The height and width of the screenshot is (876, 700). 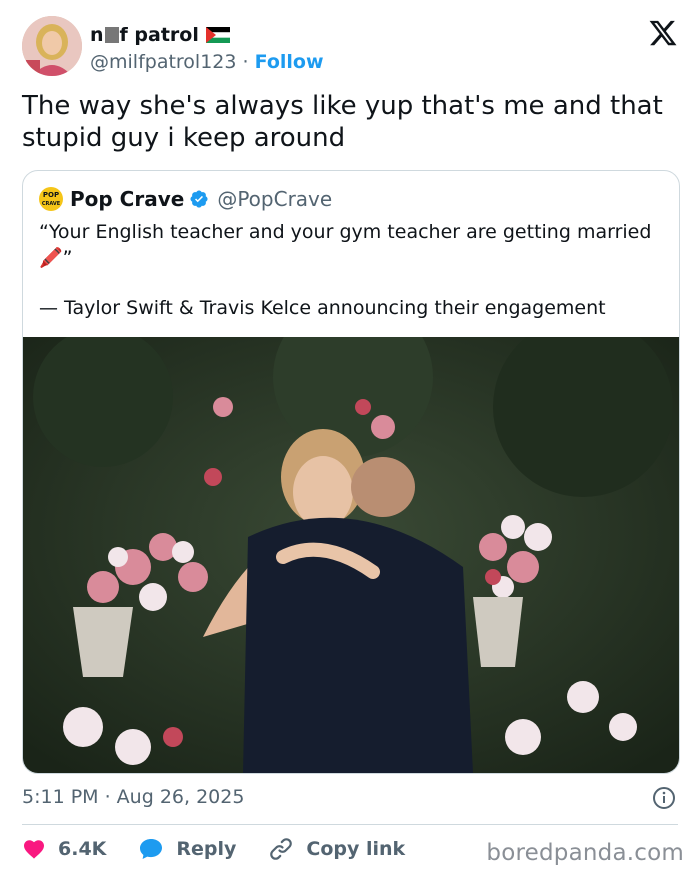 What do you see at coordinates (163, 62) in the screenshot?
I see `author-handle: @milfpatrol123` at bounding box center [163, 62].